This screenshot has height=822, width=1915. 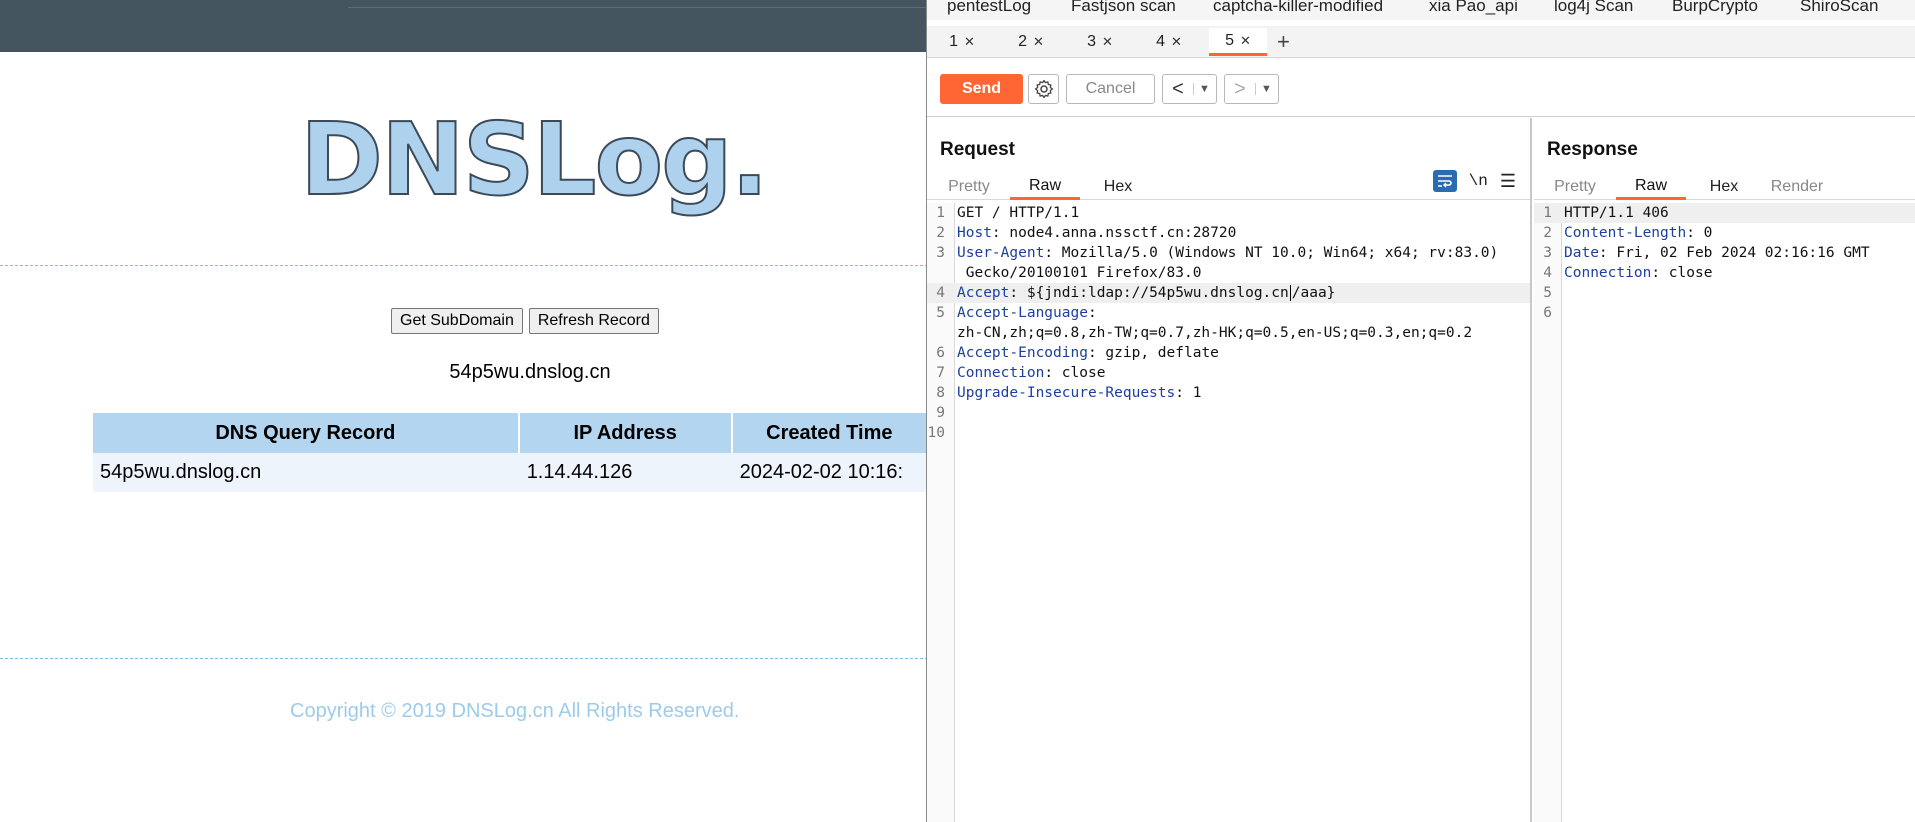 I want to click on top-bar-divider, so click(x=638, y=7).